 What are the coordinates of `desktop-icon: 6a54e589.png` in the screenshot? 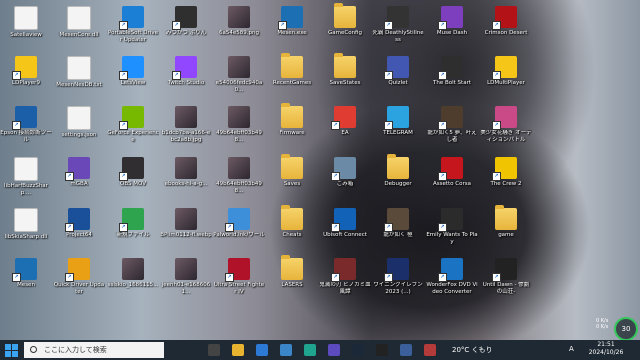 It's located at (239, 30).